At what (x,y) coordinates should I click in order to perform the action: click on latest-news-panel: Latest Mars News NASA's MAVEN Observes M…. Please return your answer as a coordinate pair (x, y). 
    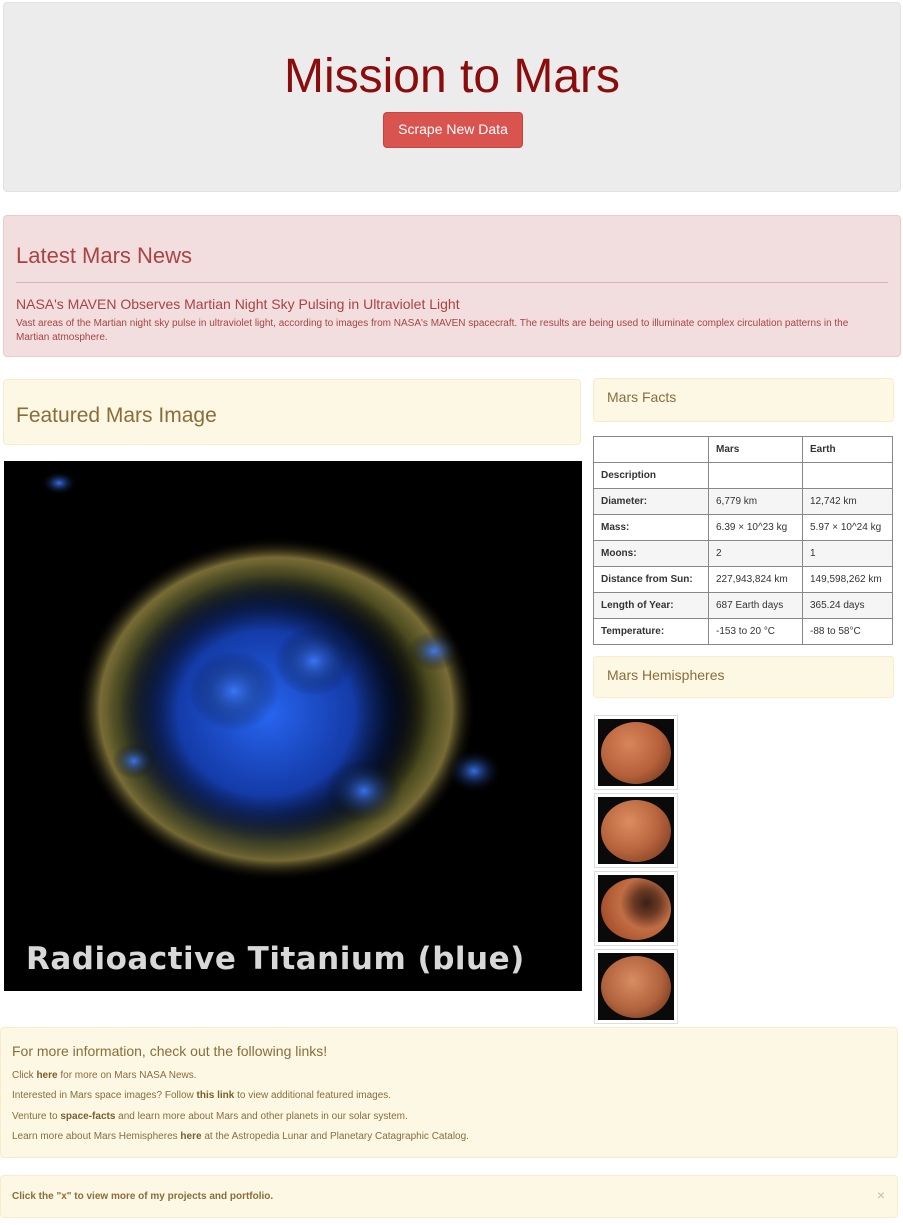
    Looking at the image, I should click on (452, 286).